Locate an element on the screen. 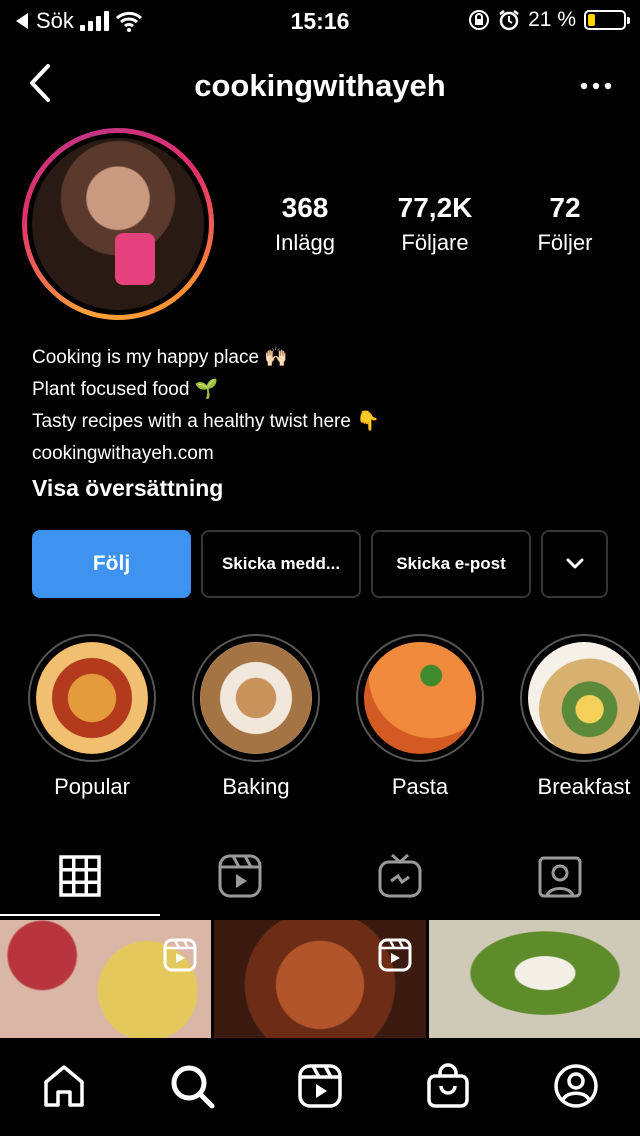 This screenshot has width=640, height=1136. profile-stats: 368 Inlägg 77,2K Följare 72 Följer is located at coordinates (435, 224).